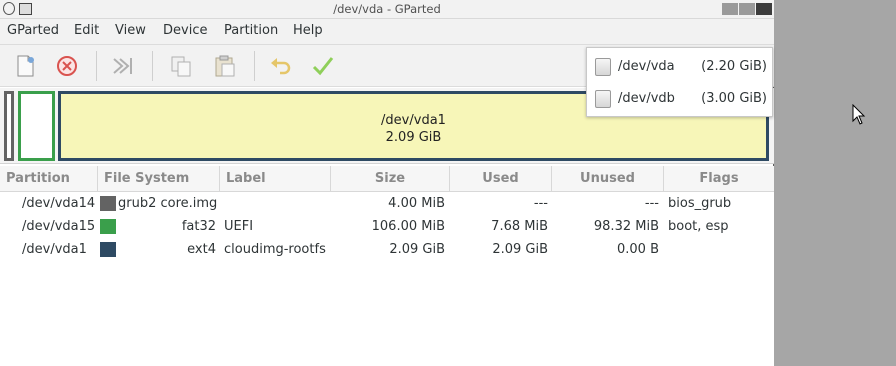  I want to click on cell-unused: 0.00 B, so click(638, 249).